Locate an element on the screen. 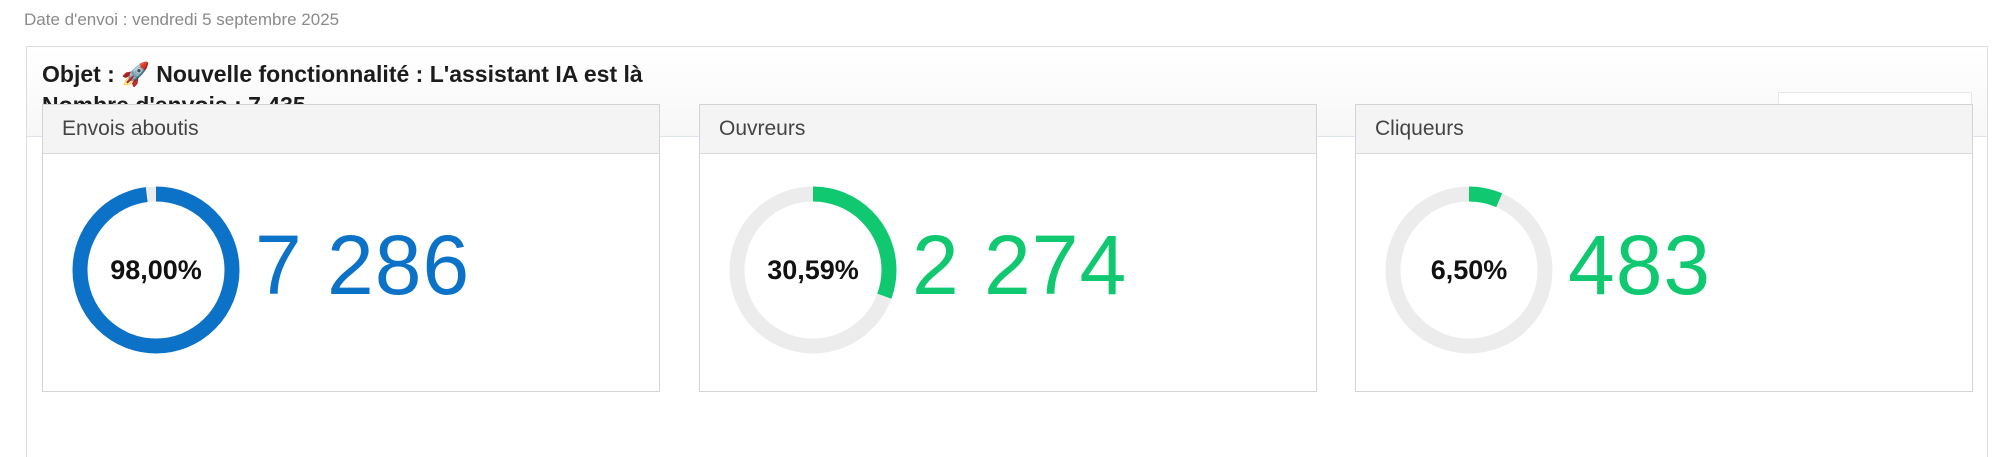 This screenshot has width=2000, height=457. card-title: Cliqueurs is located at coordinates (1664, 129).